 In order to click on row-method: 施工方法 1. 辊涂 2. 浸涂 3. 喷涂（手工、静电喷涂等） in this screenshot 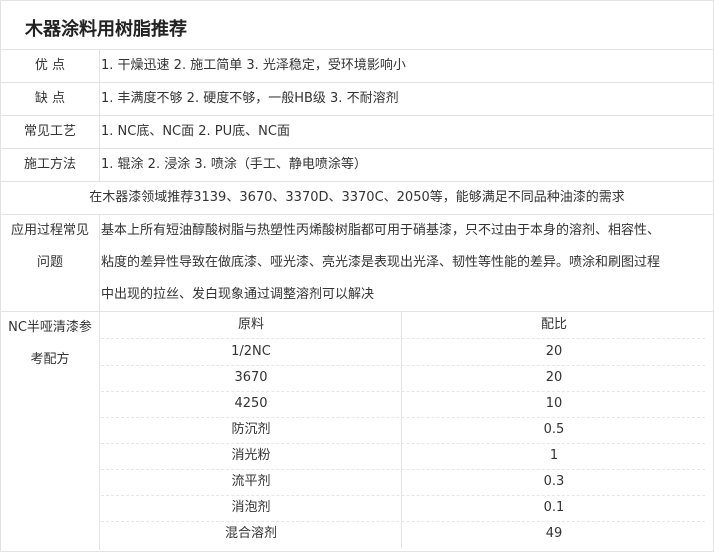, I will do `click(357, 165)`.